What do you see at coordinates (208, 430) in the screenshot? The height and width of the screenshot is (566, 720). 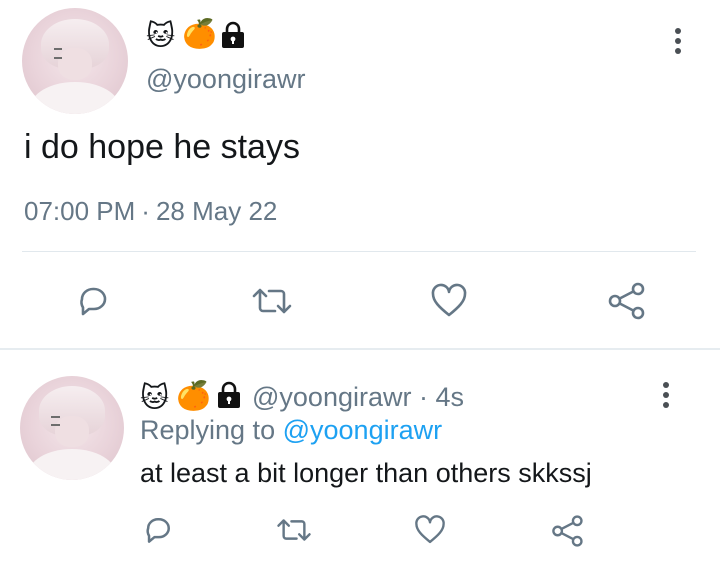 I see `replying-label: Replying to` at bounding box center [208, 430].